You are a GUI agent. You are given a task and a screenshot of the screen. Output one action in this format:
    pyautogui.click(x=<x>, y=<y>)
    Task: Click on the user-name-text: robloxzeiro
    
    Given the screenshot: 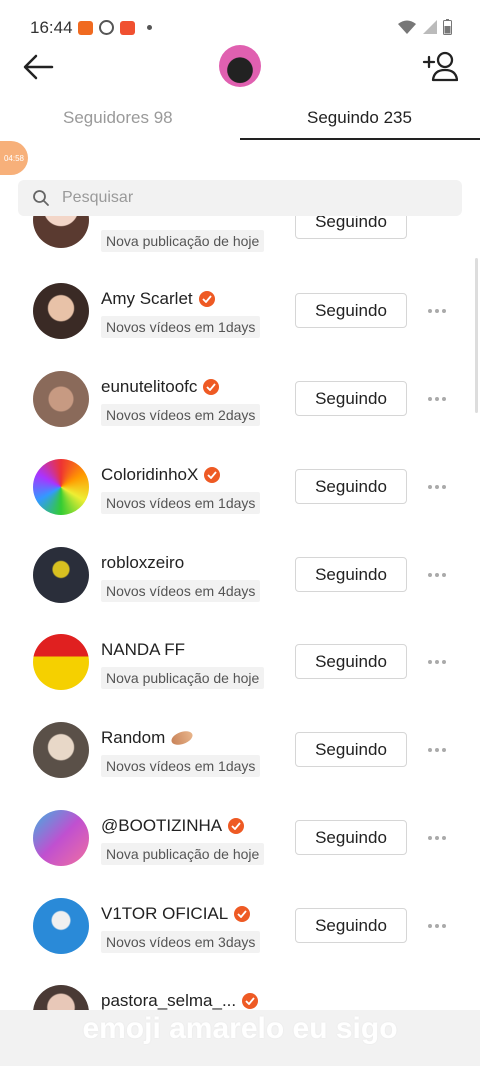 What is the action you would take?
    pyautogui.click(x=143, y=562)
    